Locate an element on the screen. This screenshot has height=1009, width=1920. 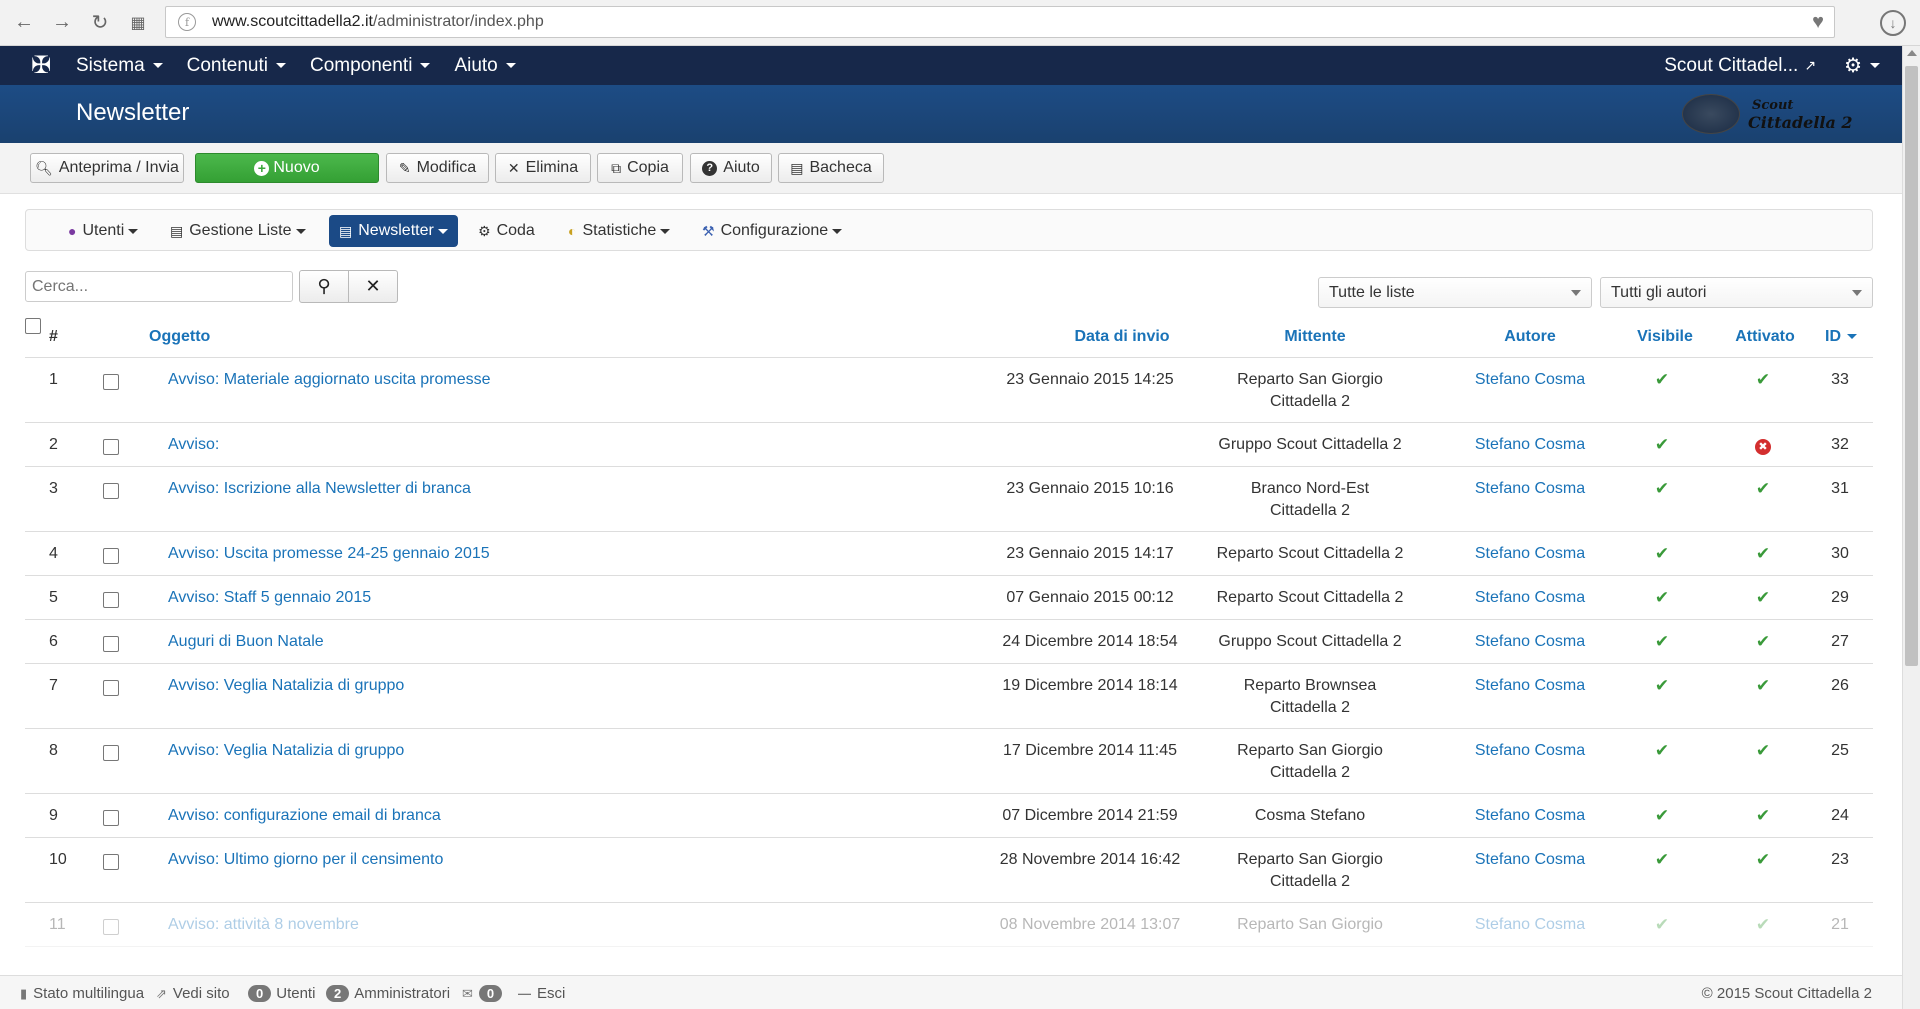
menu-sistema: Sistema is located at coordinates (119, 66).